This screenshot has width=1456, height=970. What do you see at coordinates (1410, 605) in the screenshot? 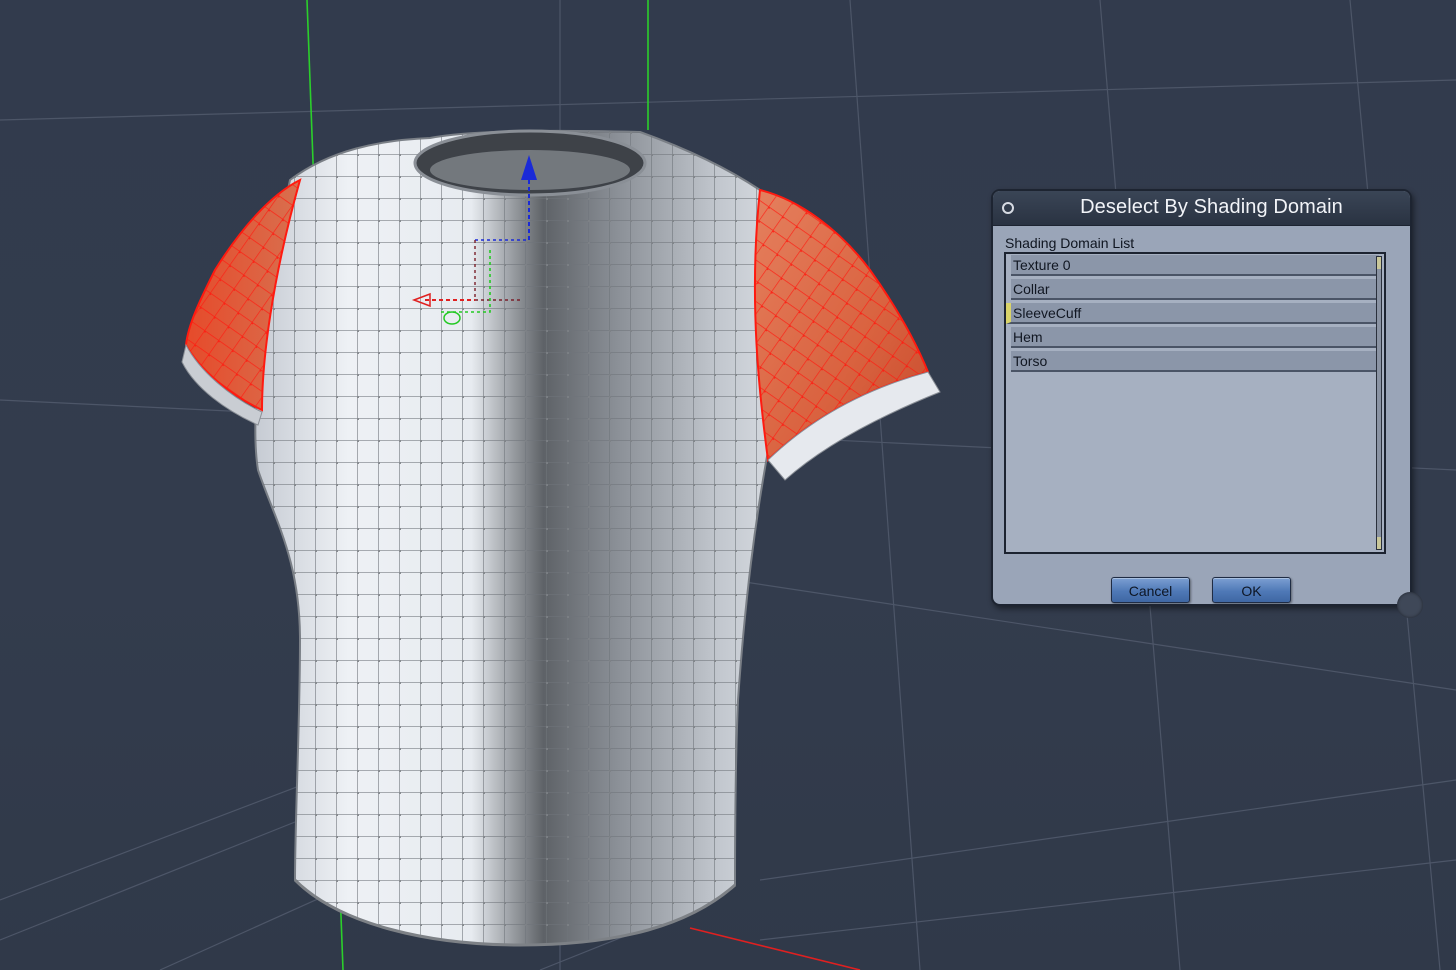
I see `dialog-resize-handle` at bounding box center [1410, 605].